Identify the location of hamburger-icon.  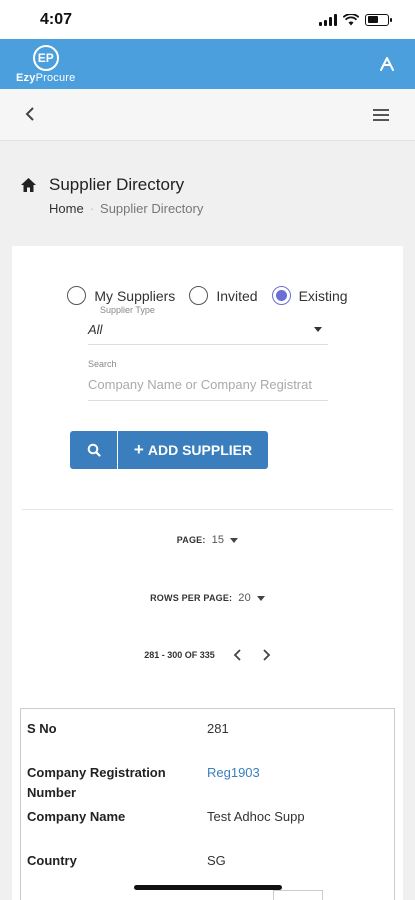
(385, 114).